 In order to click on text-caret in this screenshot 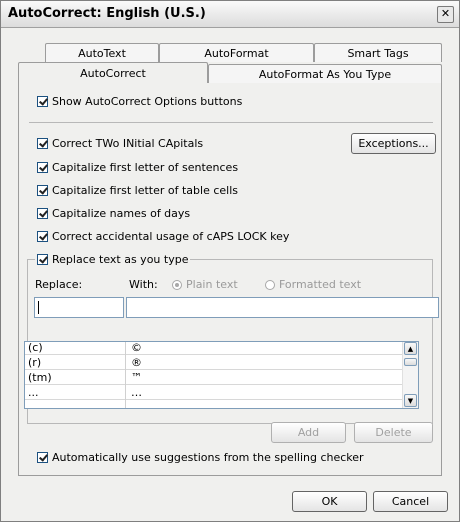, I will do `click(38, 307)`.